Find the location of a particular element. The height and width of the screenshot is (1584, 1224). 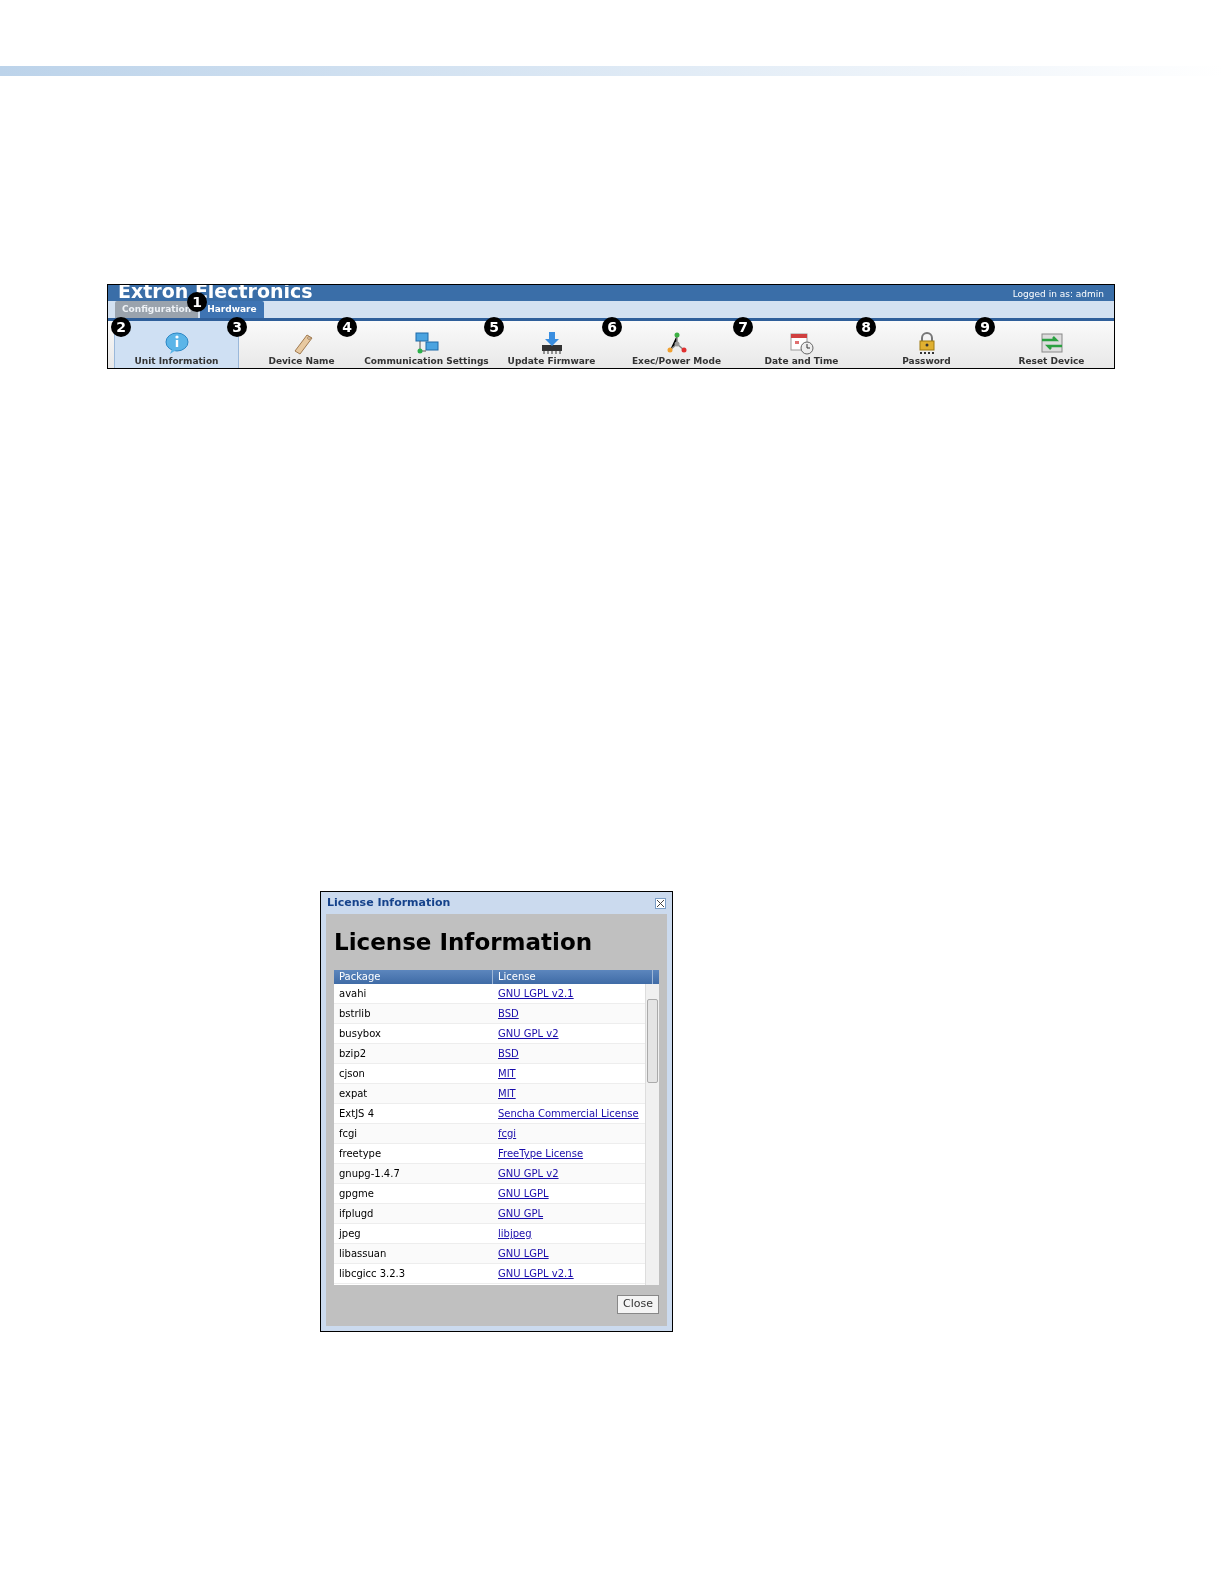

table-cell-text: cjson is located at coordinates (352, 1074).